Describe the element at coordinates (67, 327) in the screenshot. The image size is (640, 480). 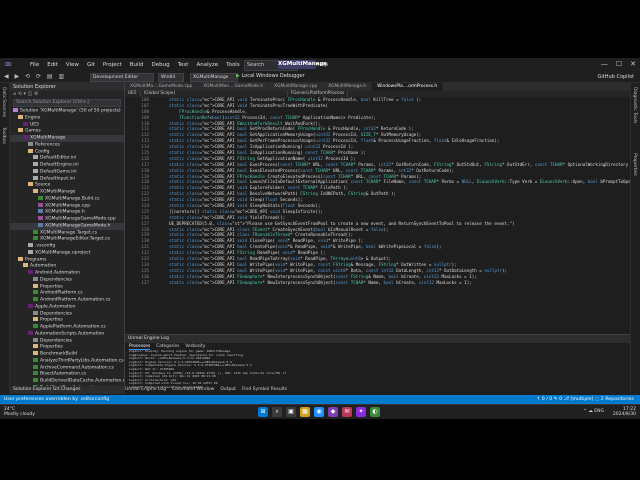
I see `tree-item: ApplePlatform.Automation.cs` at that location.